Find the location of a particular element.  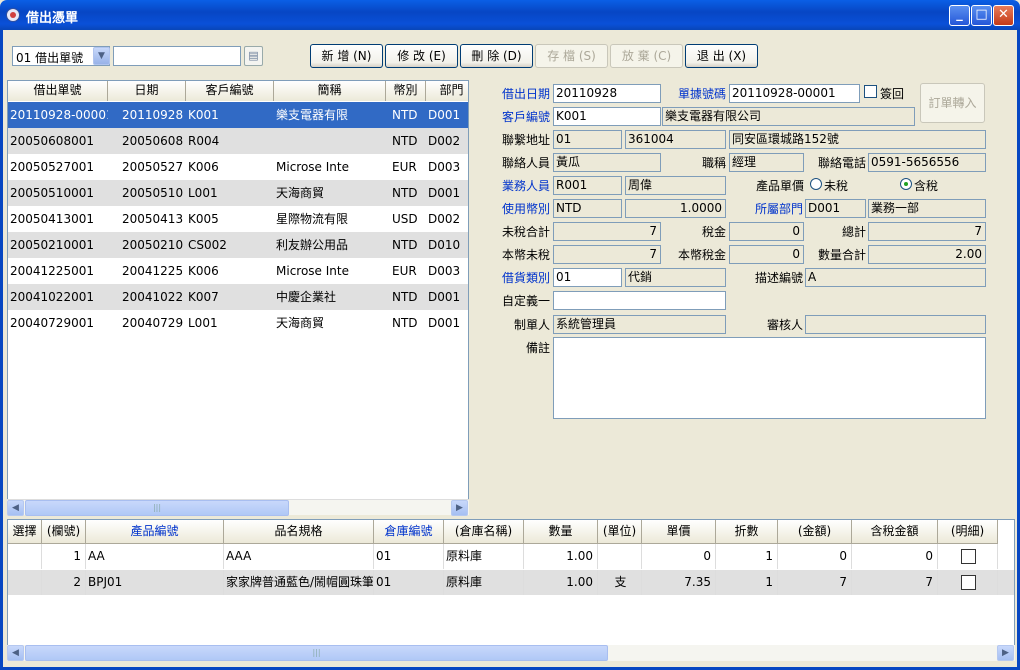

category-code-field: 01 is located at coordinates (587, 277).